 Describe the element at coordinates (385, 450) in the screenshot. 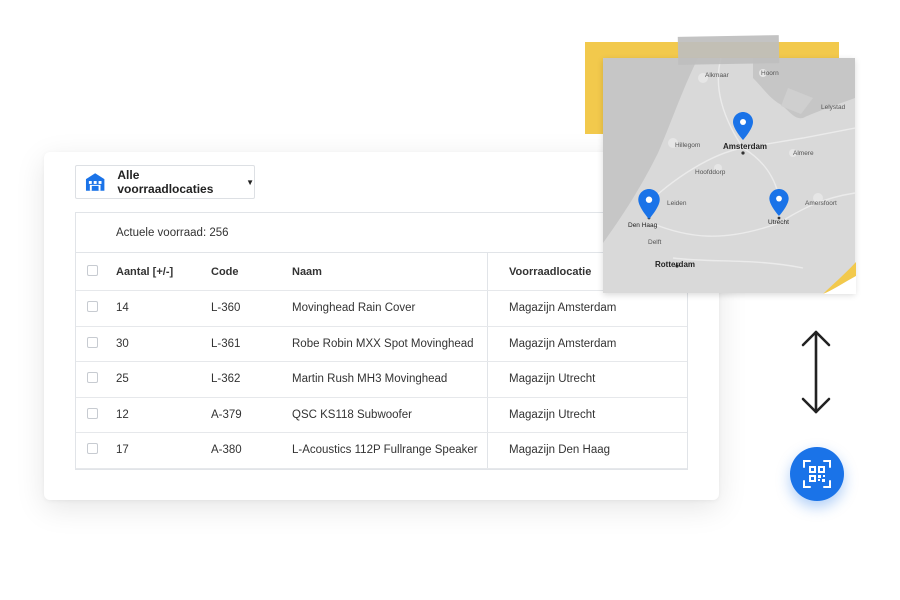

I see `row-name: L-Acoustics 112P Fullrange Speaker` at that location.